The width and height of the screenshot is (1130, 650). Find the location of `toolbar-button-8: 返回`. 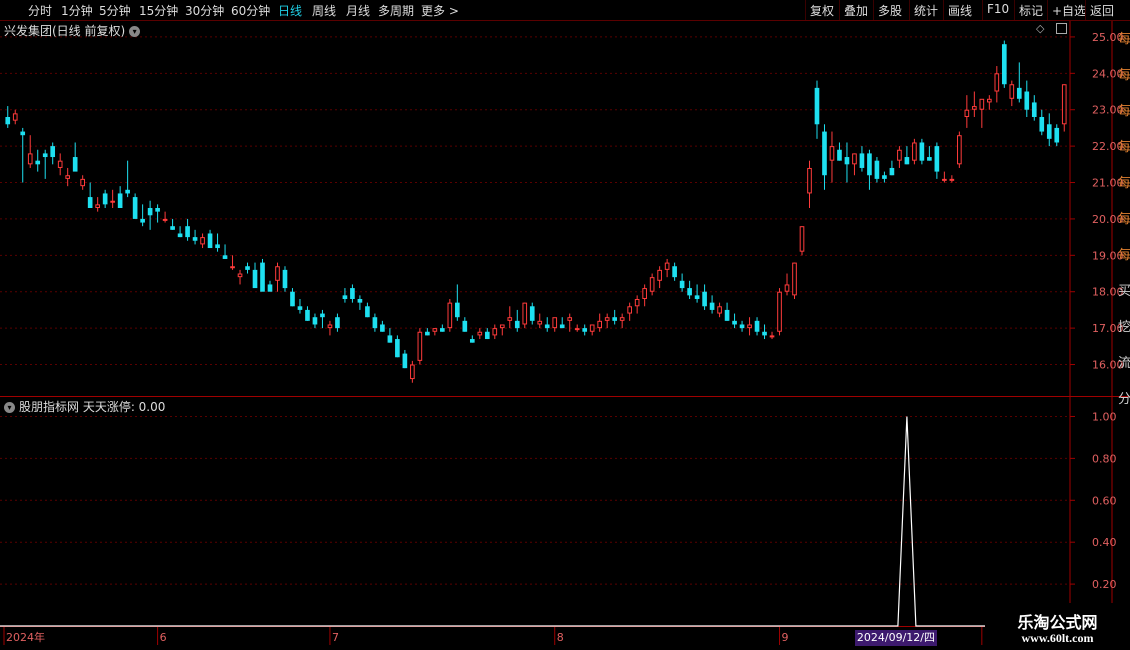

toolbar-button-8: 返回 is located at coordinates (1102, 10).